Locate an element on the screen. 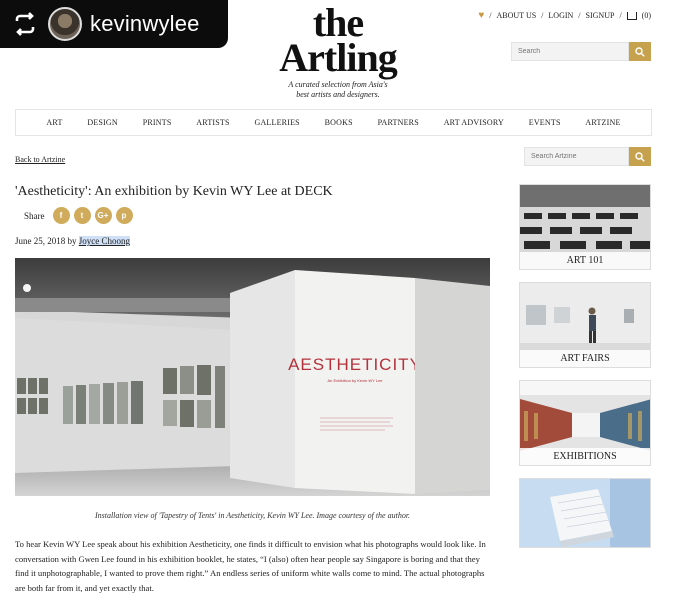 Image resolution: width=675 pixels, height=600 pixels. nav-item-prints: PRINTS is located at coordinates (157, 122).